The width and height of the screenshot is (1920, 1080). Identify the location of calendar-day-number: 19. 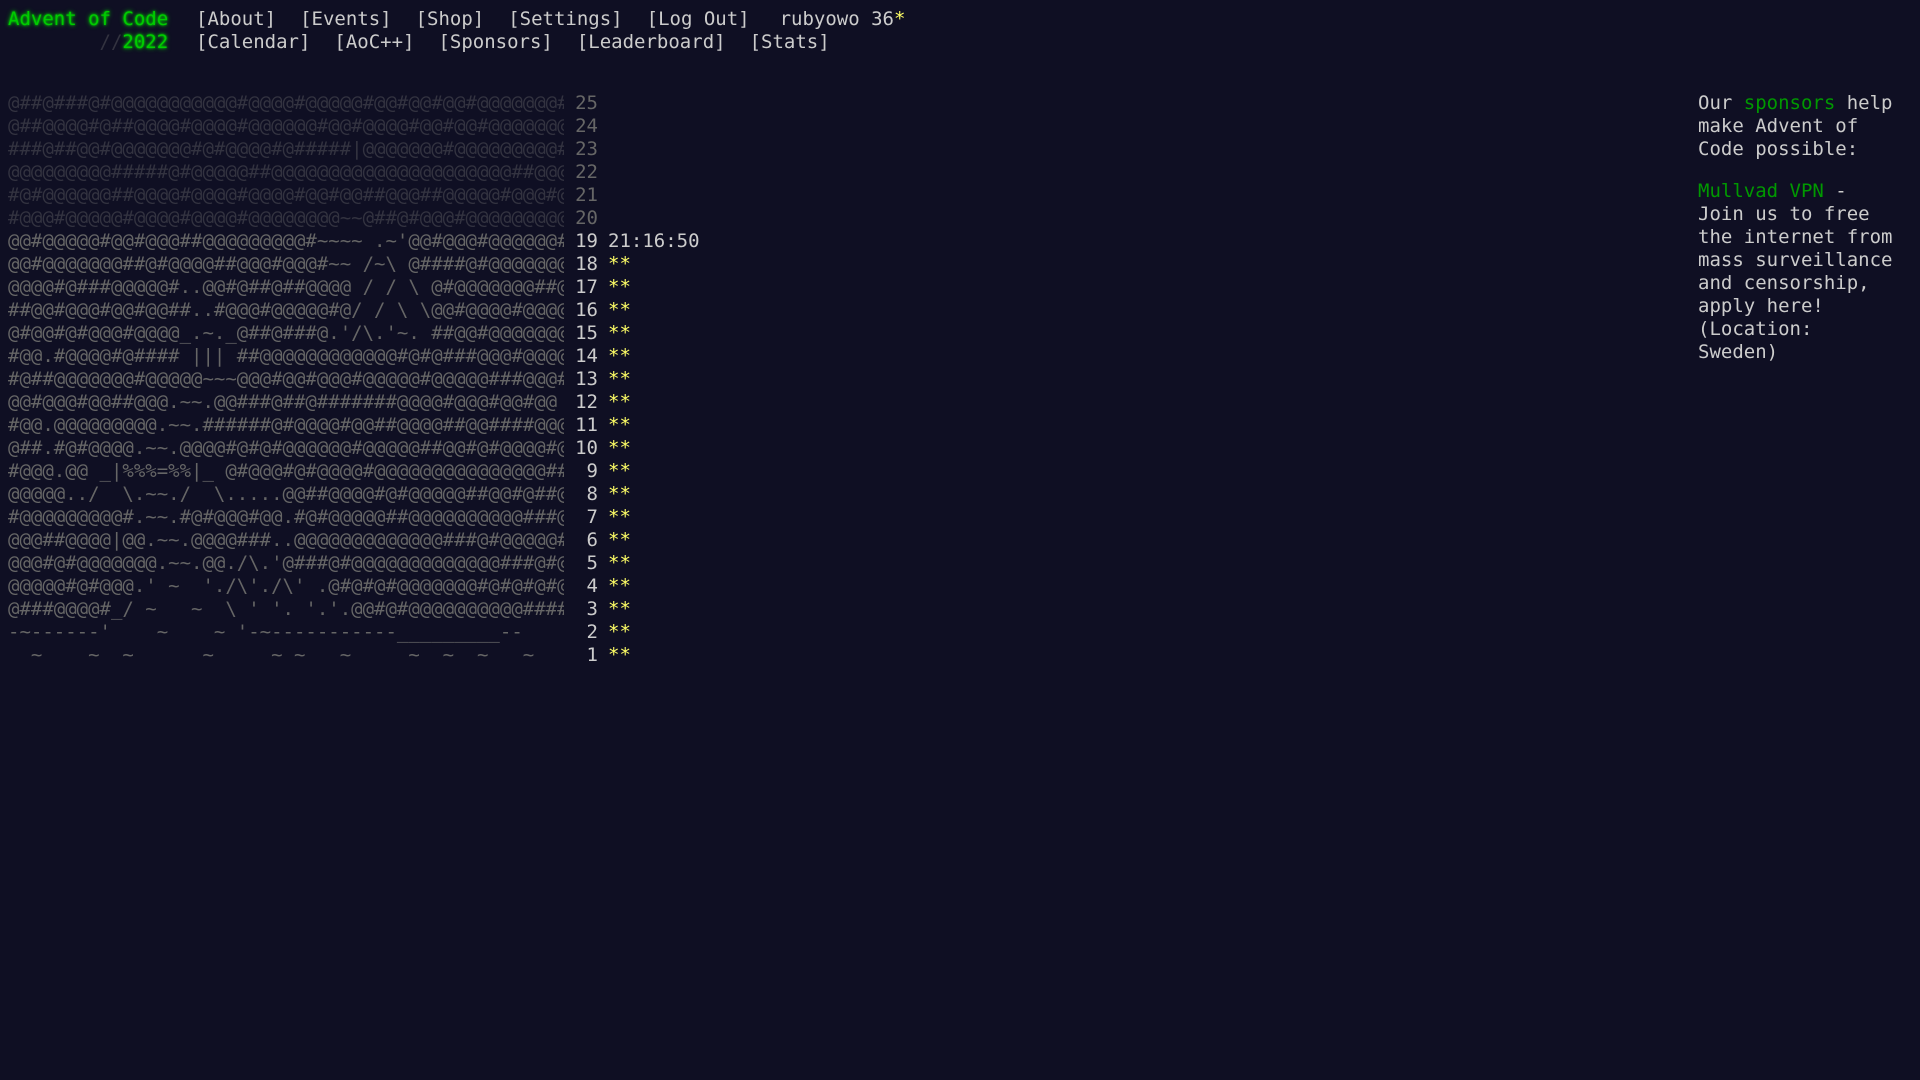
(586, 241).